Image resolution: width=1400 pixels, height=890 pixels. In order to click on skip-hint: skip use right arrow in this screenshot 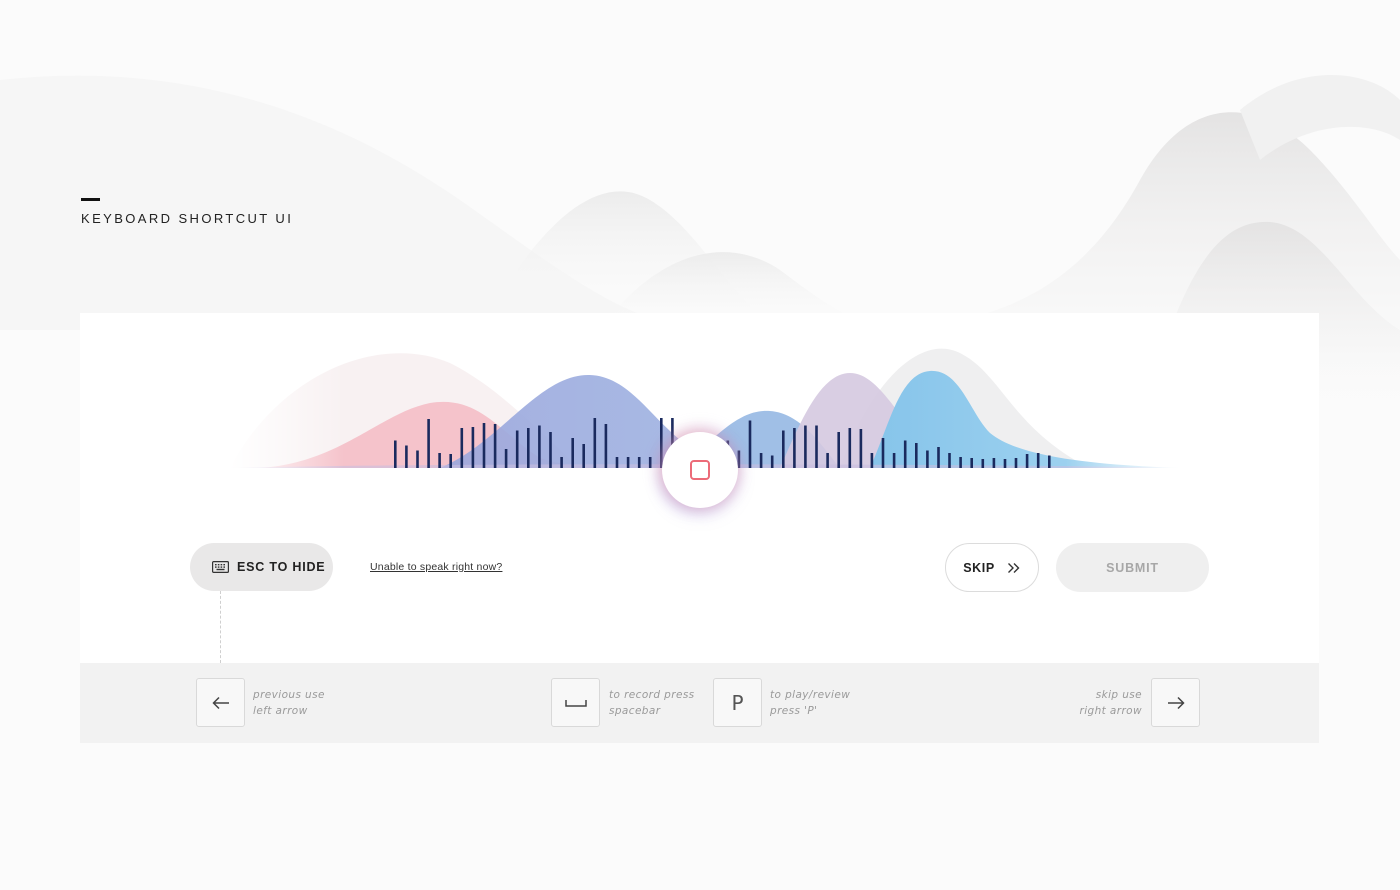, I will do `click(1106, 703)`.